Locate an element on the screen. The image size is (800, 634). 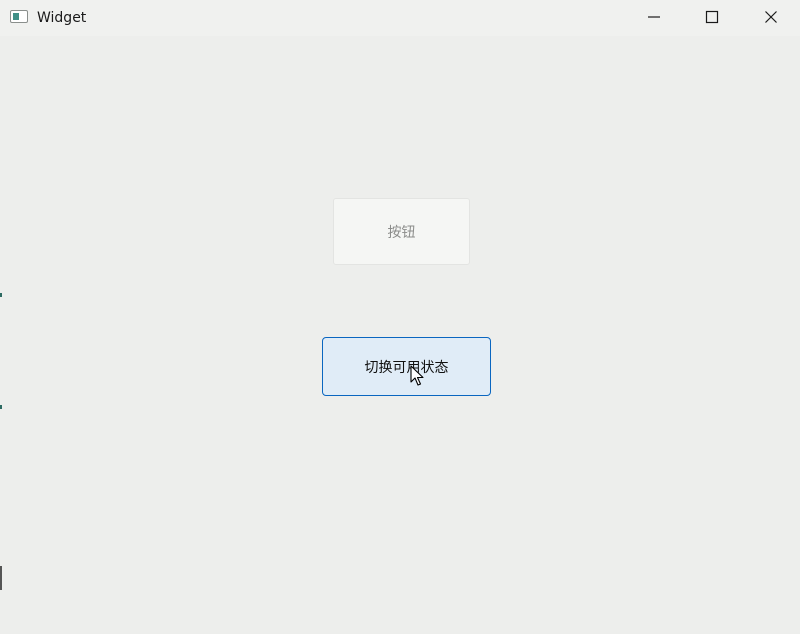
minimize-icon is located at coordinates (654, 17).